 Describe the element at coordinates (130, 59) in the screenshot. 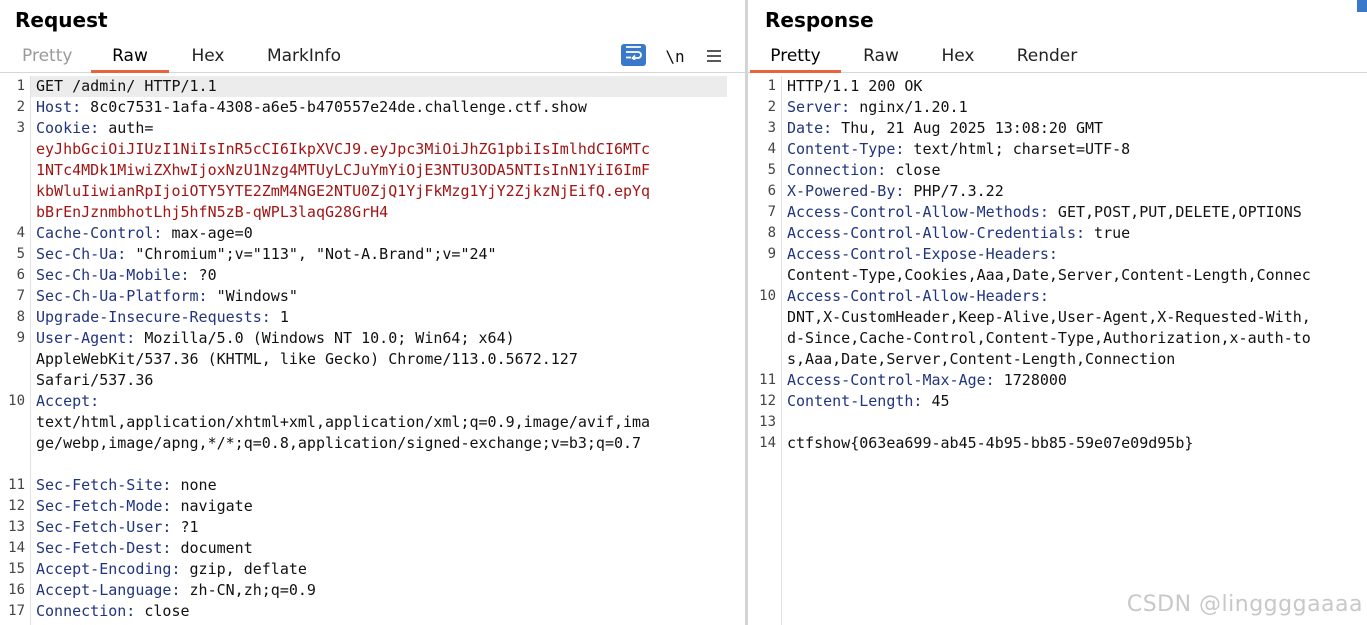

I see `tab-request-raw: Raw` at that location.